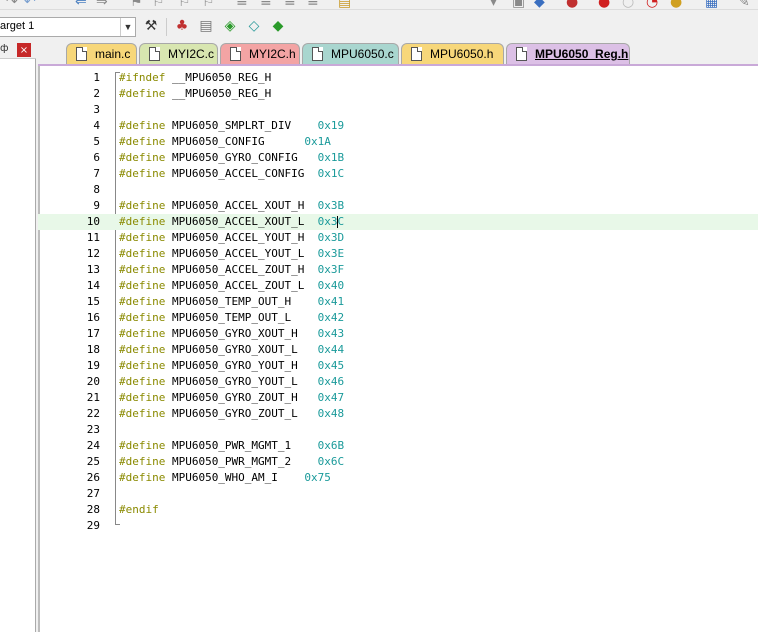  Describe the element at coordinates (151, 26) in the screenshot. I see `target-options-icon: ⚒` at that location.